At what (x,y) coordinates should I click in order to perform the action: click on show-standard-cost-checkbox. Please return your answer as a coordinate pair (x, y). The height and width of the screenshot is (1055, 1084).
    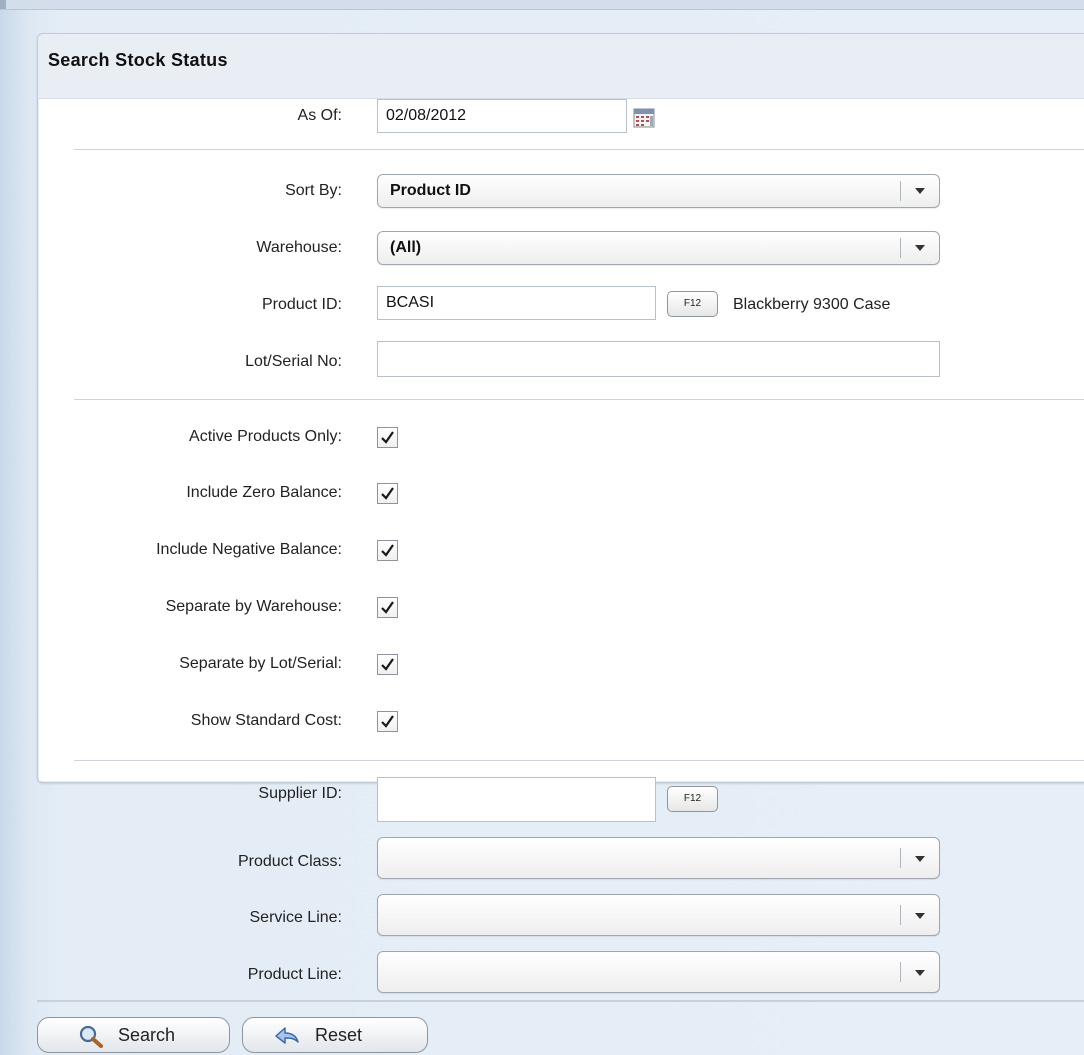
    Looking at the image, I should click on (387, 721).